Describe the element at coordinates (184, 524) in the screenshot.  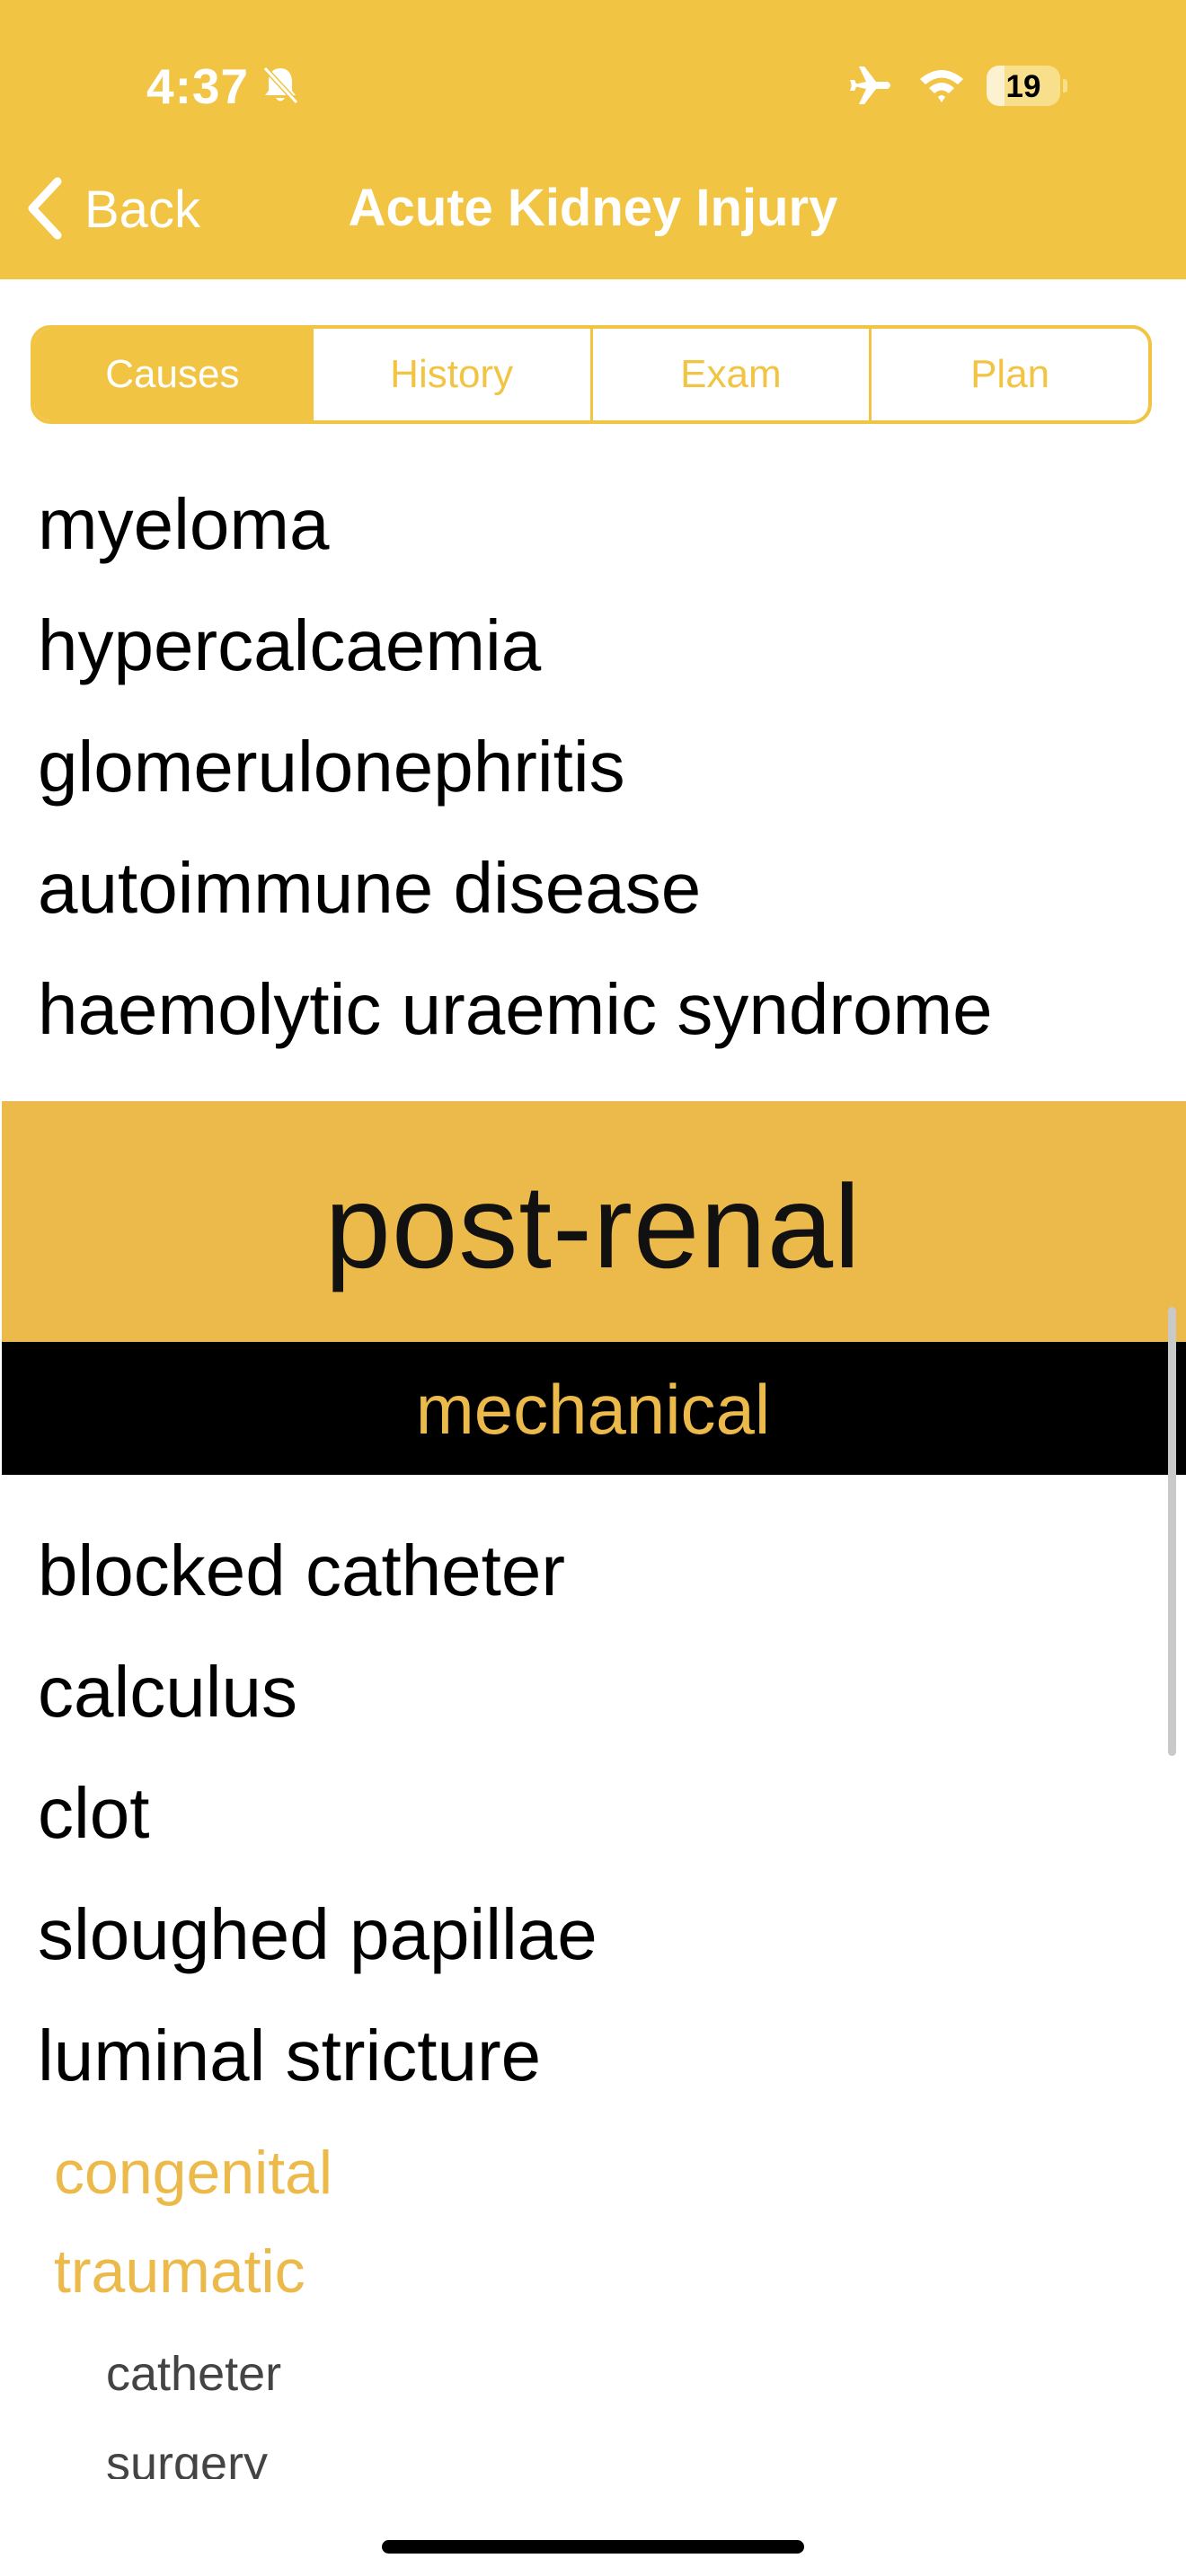
I see `list-item: myeloma` at that location.